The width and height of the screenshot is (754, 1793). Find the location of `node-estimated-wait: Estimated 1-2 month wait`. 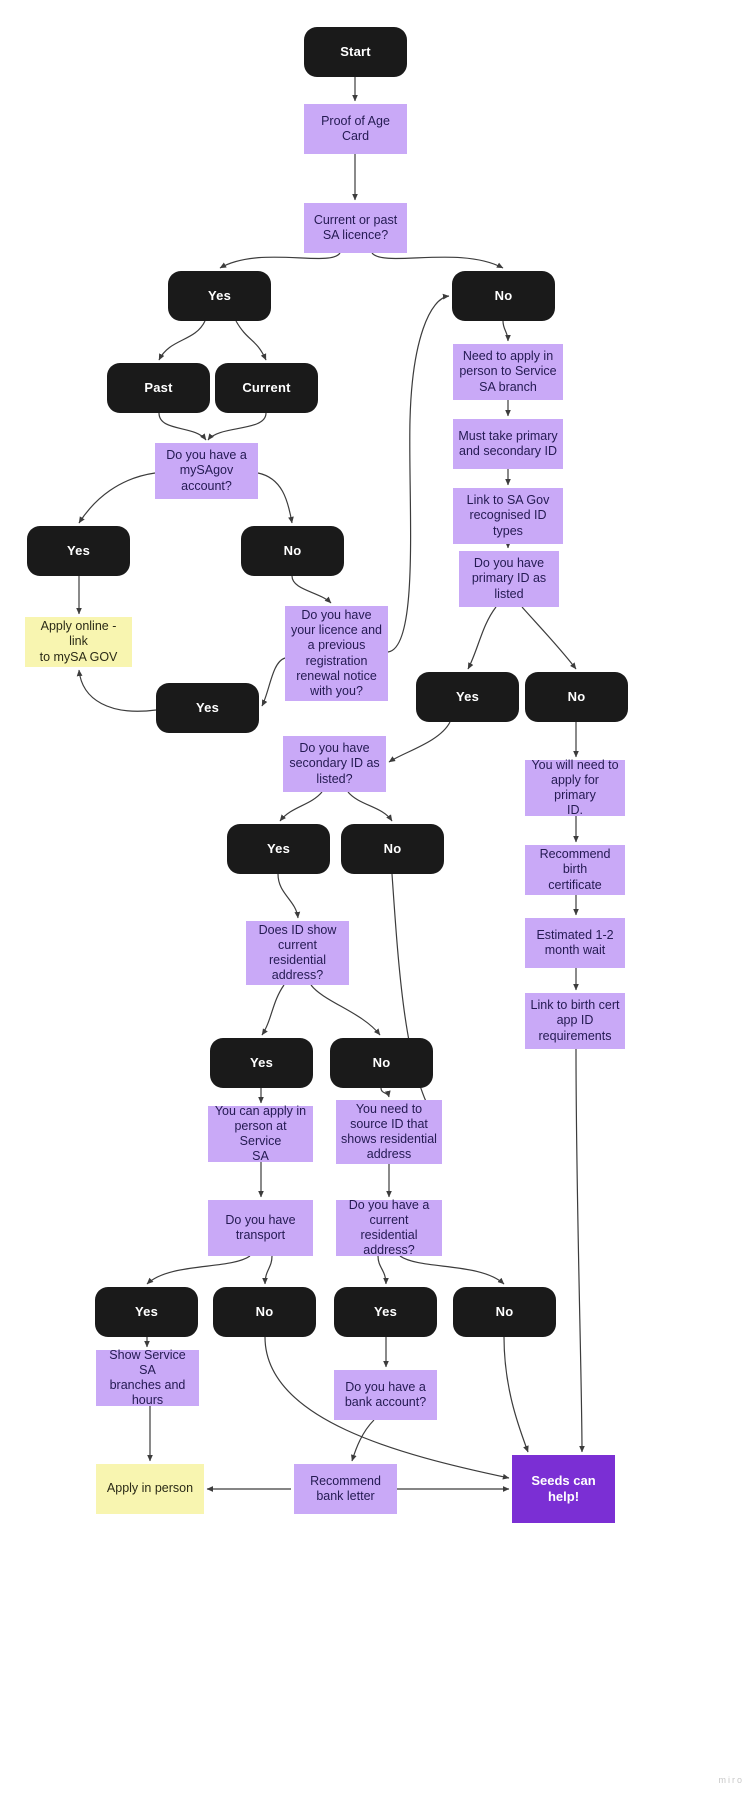

node-estimated-wait: Estimated 1-2 month wait is located at coordinates (575, 943).